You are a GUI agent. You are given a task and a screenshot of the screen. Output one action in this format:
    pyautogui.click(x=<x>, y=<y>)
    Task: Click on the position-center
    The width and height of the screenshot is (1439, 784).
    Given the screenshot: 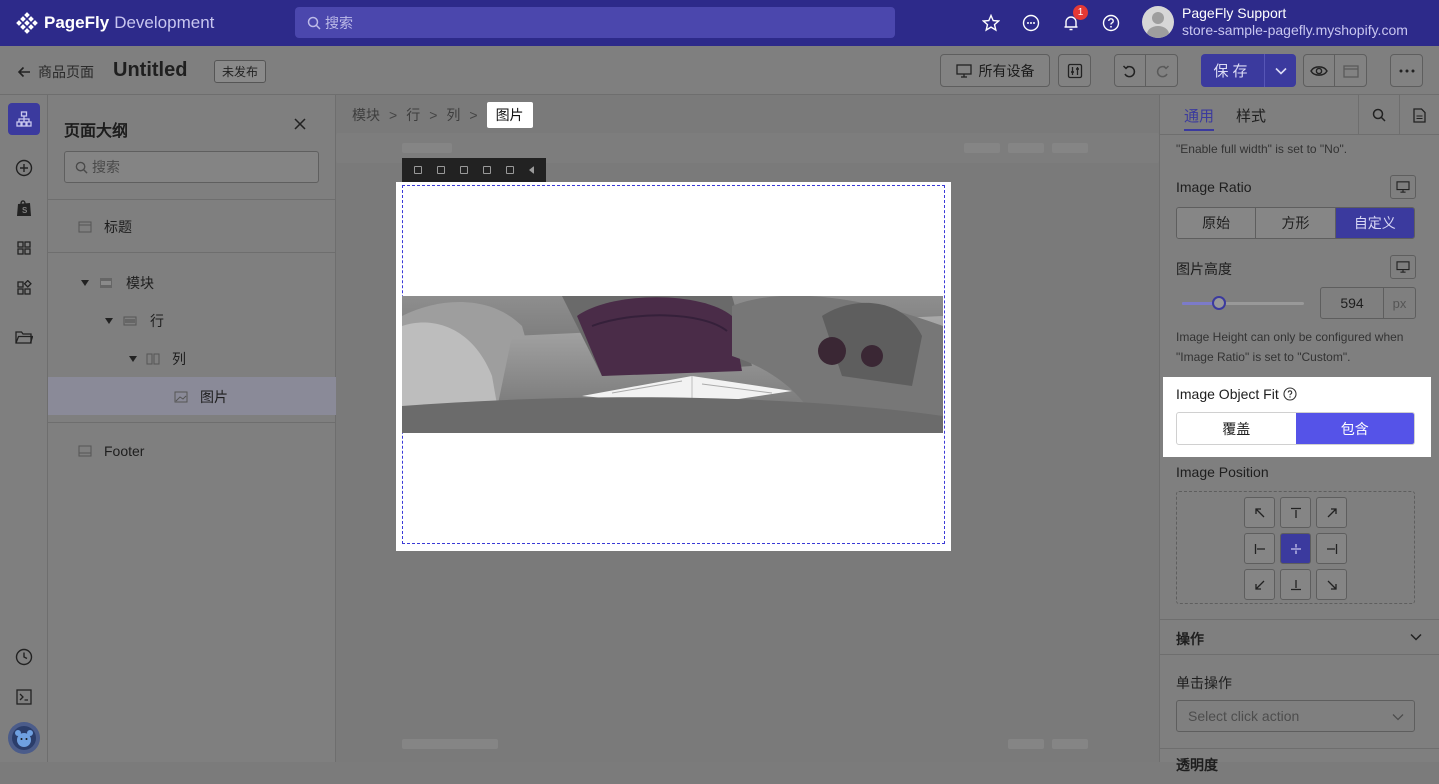 What is the action you would take?
    pyautogui.click(x=1295, y=548)
    